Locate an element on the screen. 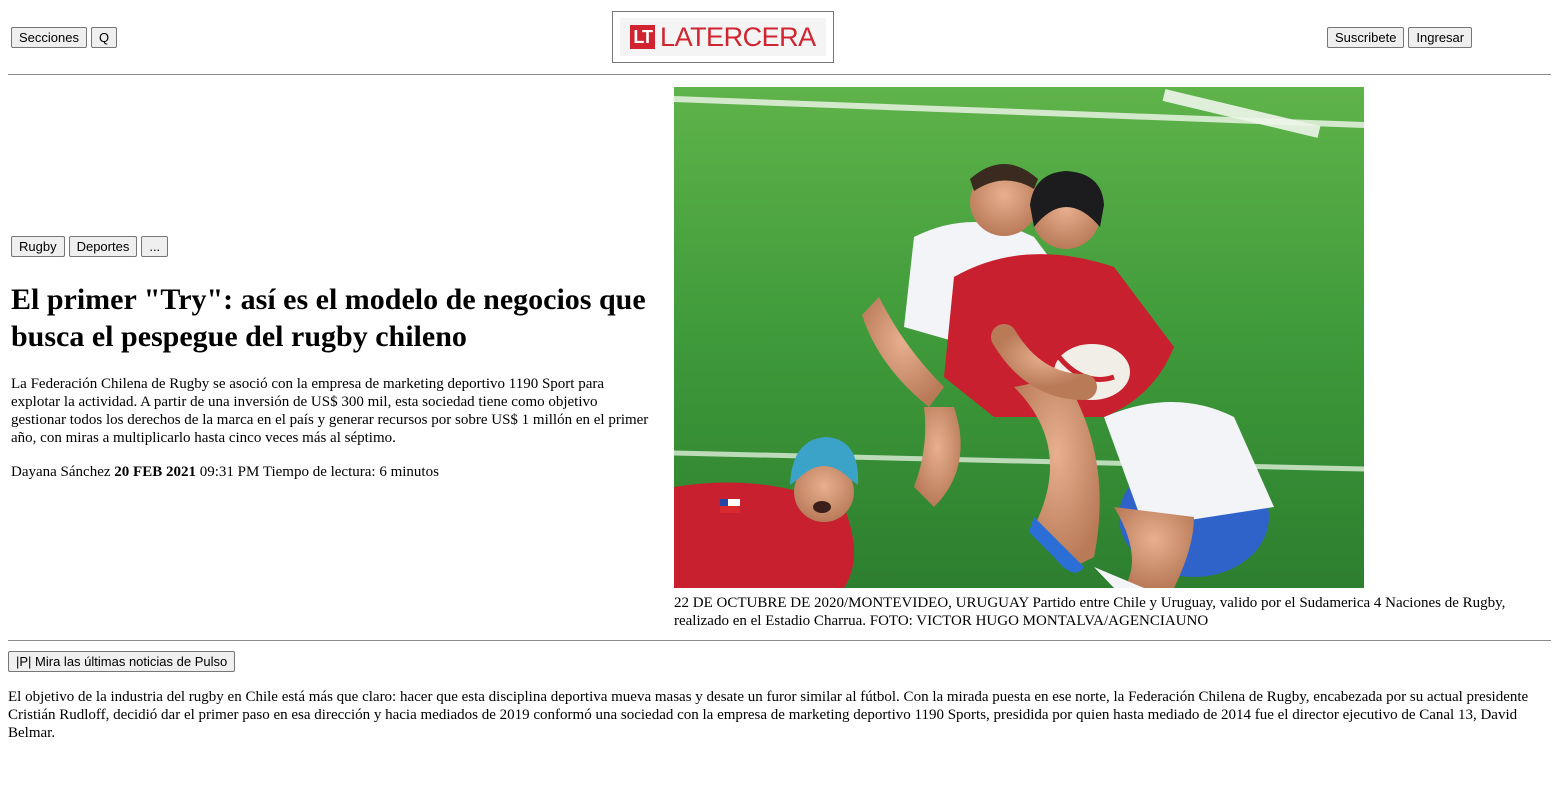 Image resolution: width=1559 pixels, height=789 pixels. header-right-nav: Suscribete Ingresar is located at coordinates (1400, 37).